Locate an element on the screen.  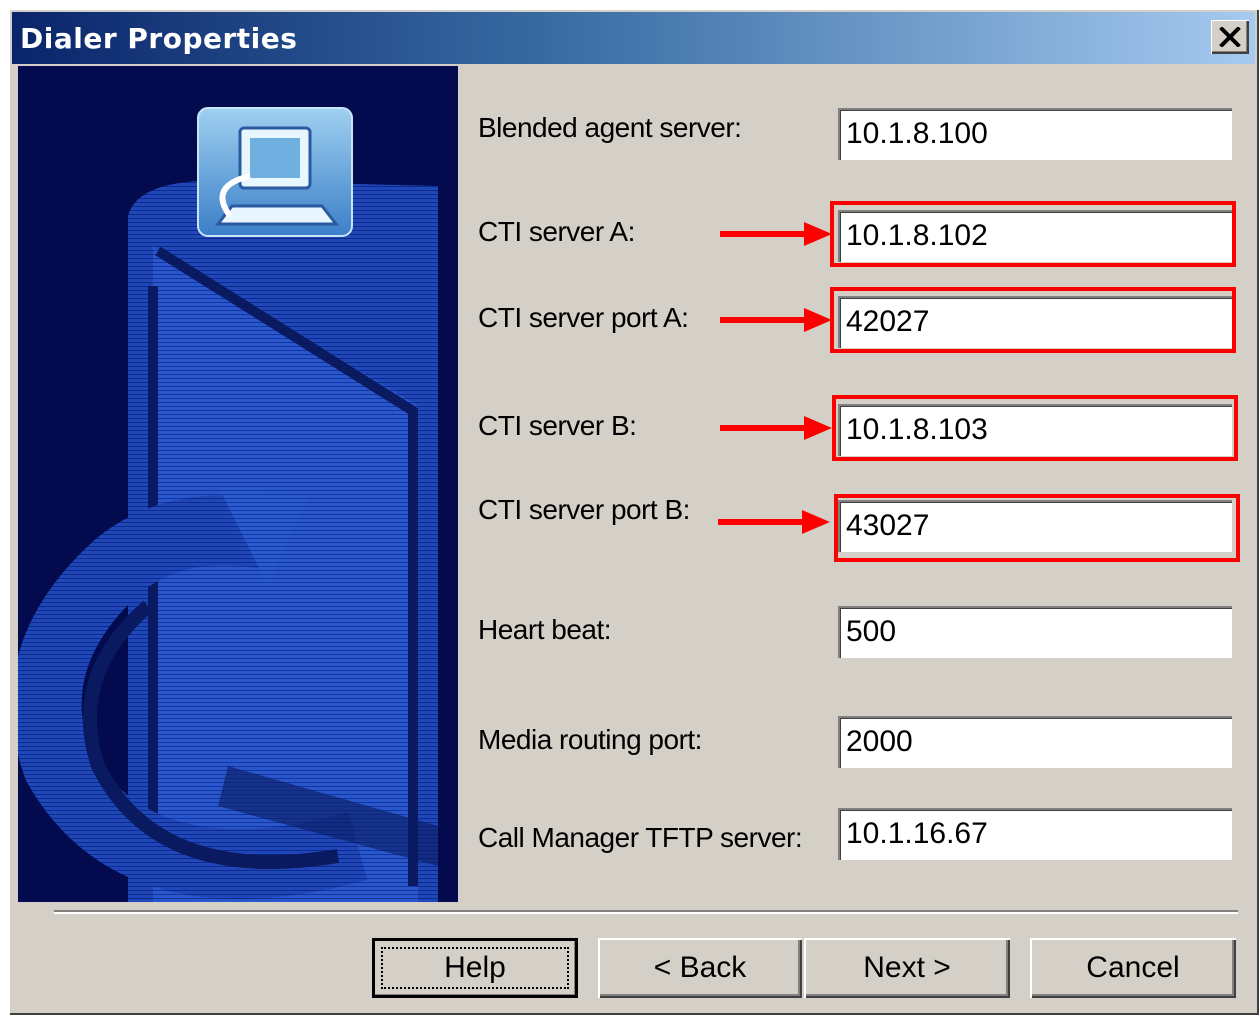
next-button: Next > is located at coordinates (907, 968).